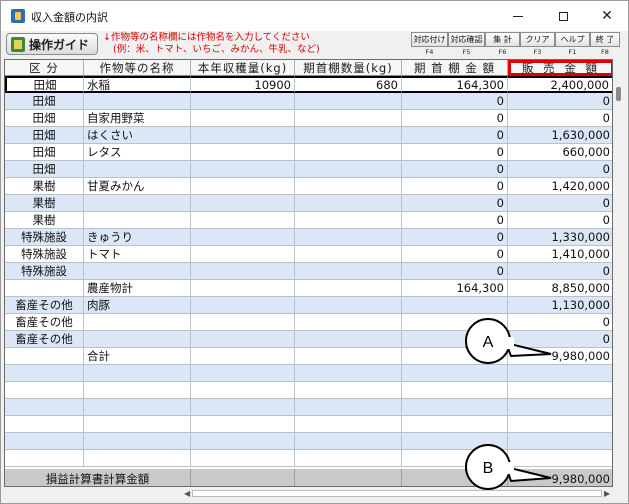 Image resolution: width=629 pixels, height=504 pixels. What do you see at coordinates (137, 356) in the screenshot?
I see `cell-name: 合計` at bounding box center [137, 356].